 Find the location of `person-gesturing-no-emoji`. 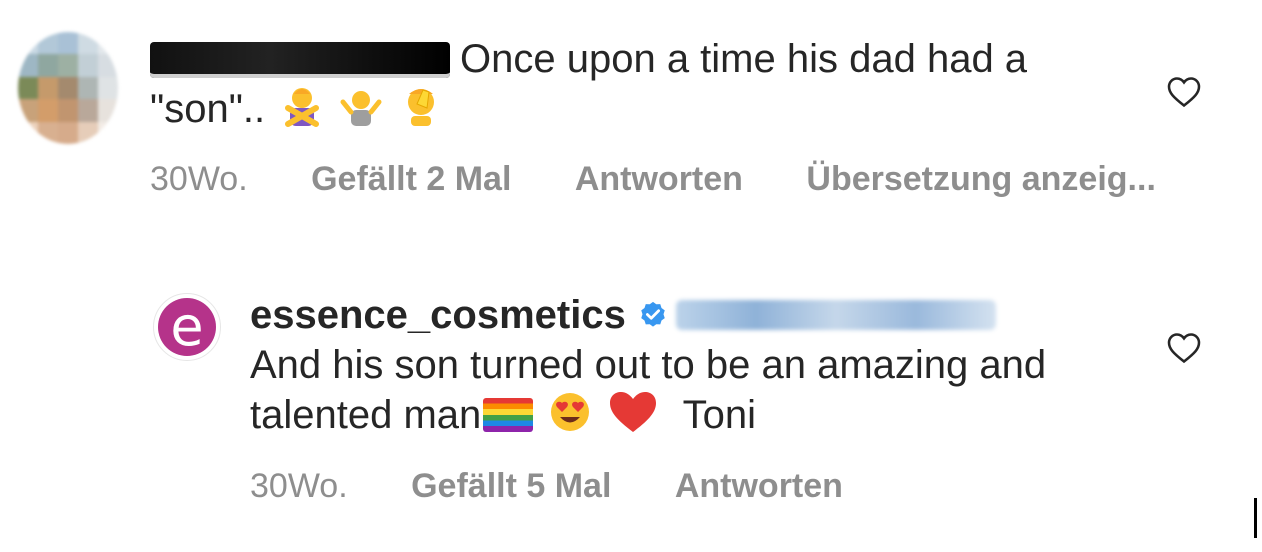

person-gesturing-no-emoji is located at coordinates (302, 112).